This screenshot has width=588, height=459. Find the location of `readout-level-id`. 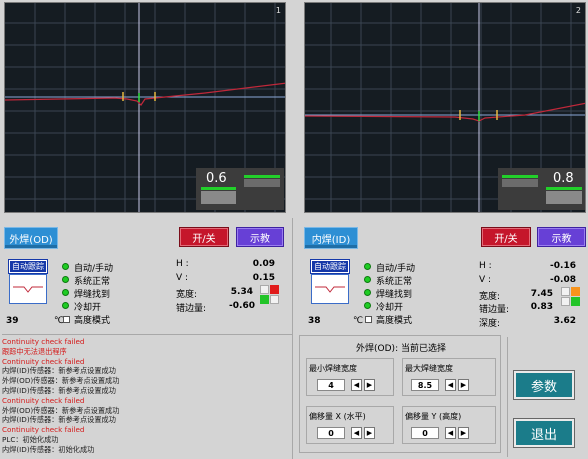

readout-level-id is located at coordinates (520, 176).